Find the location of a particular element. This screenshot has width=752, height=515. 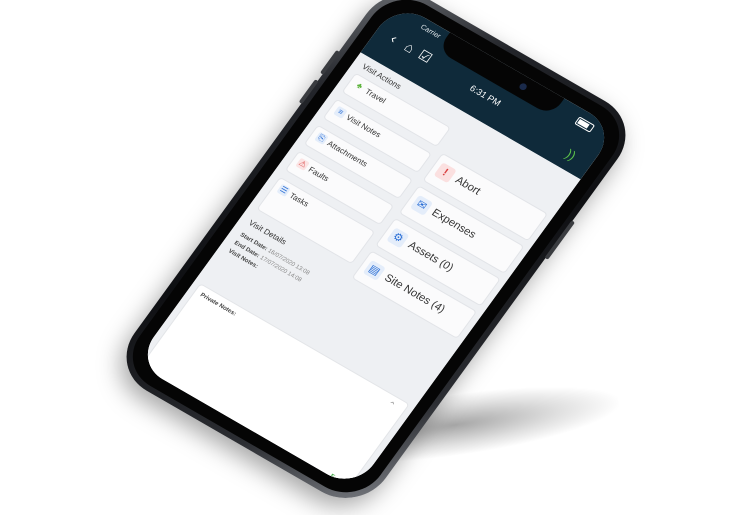

expenses-icon: ✉ is located at coordinates (421, 205).